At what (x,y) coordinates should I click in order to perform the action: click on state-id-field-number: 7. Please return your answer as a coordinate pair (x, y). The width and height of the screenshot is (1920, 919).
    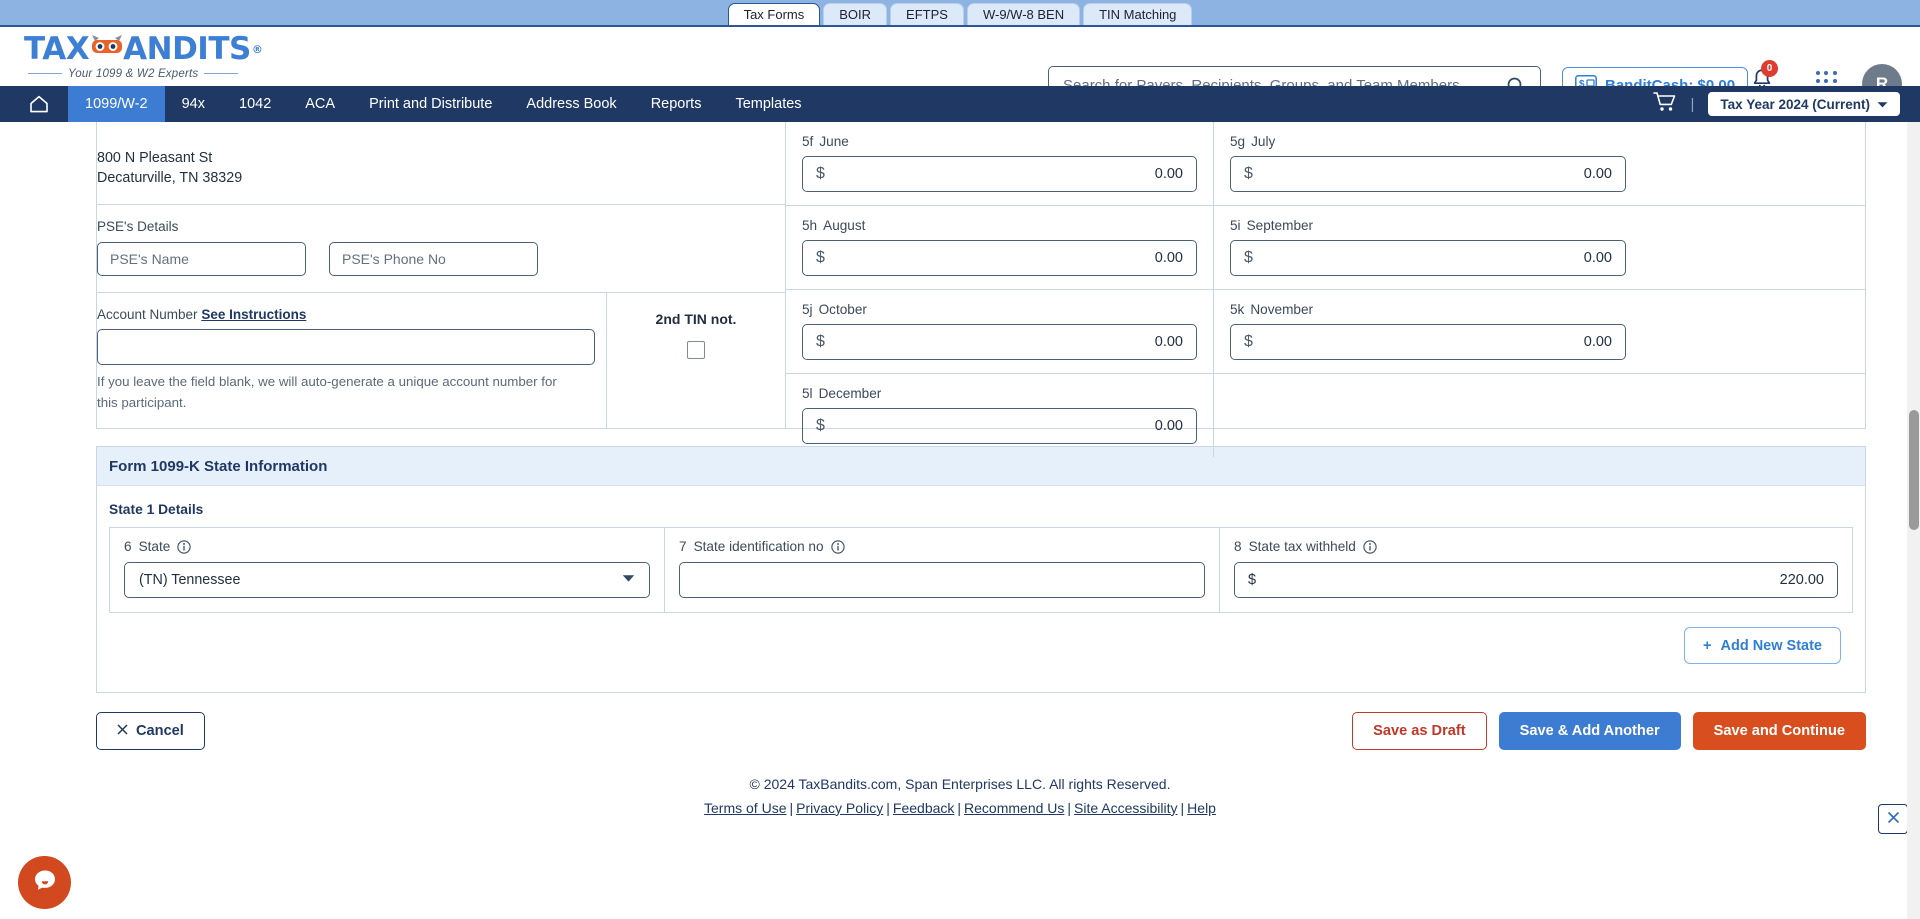
    Looking at the image, I should click on (683, 546).